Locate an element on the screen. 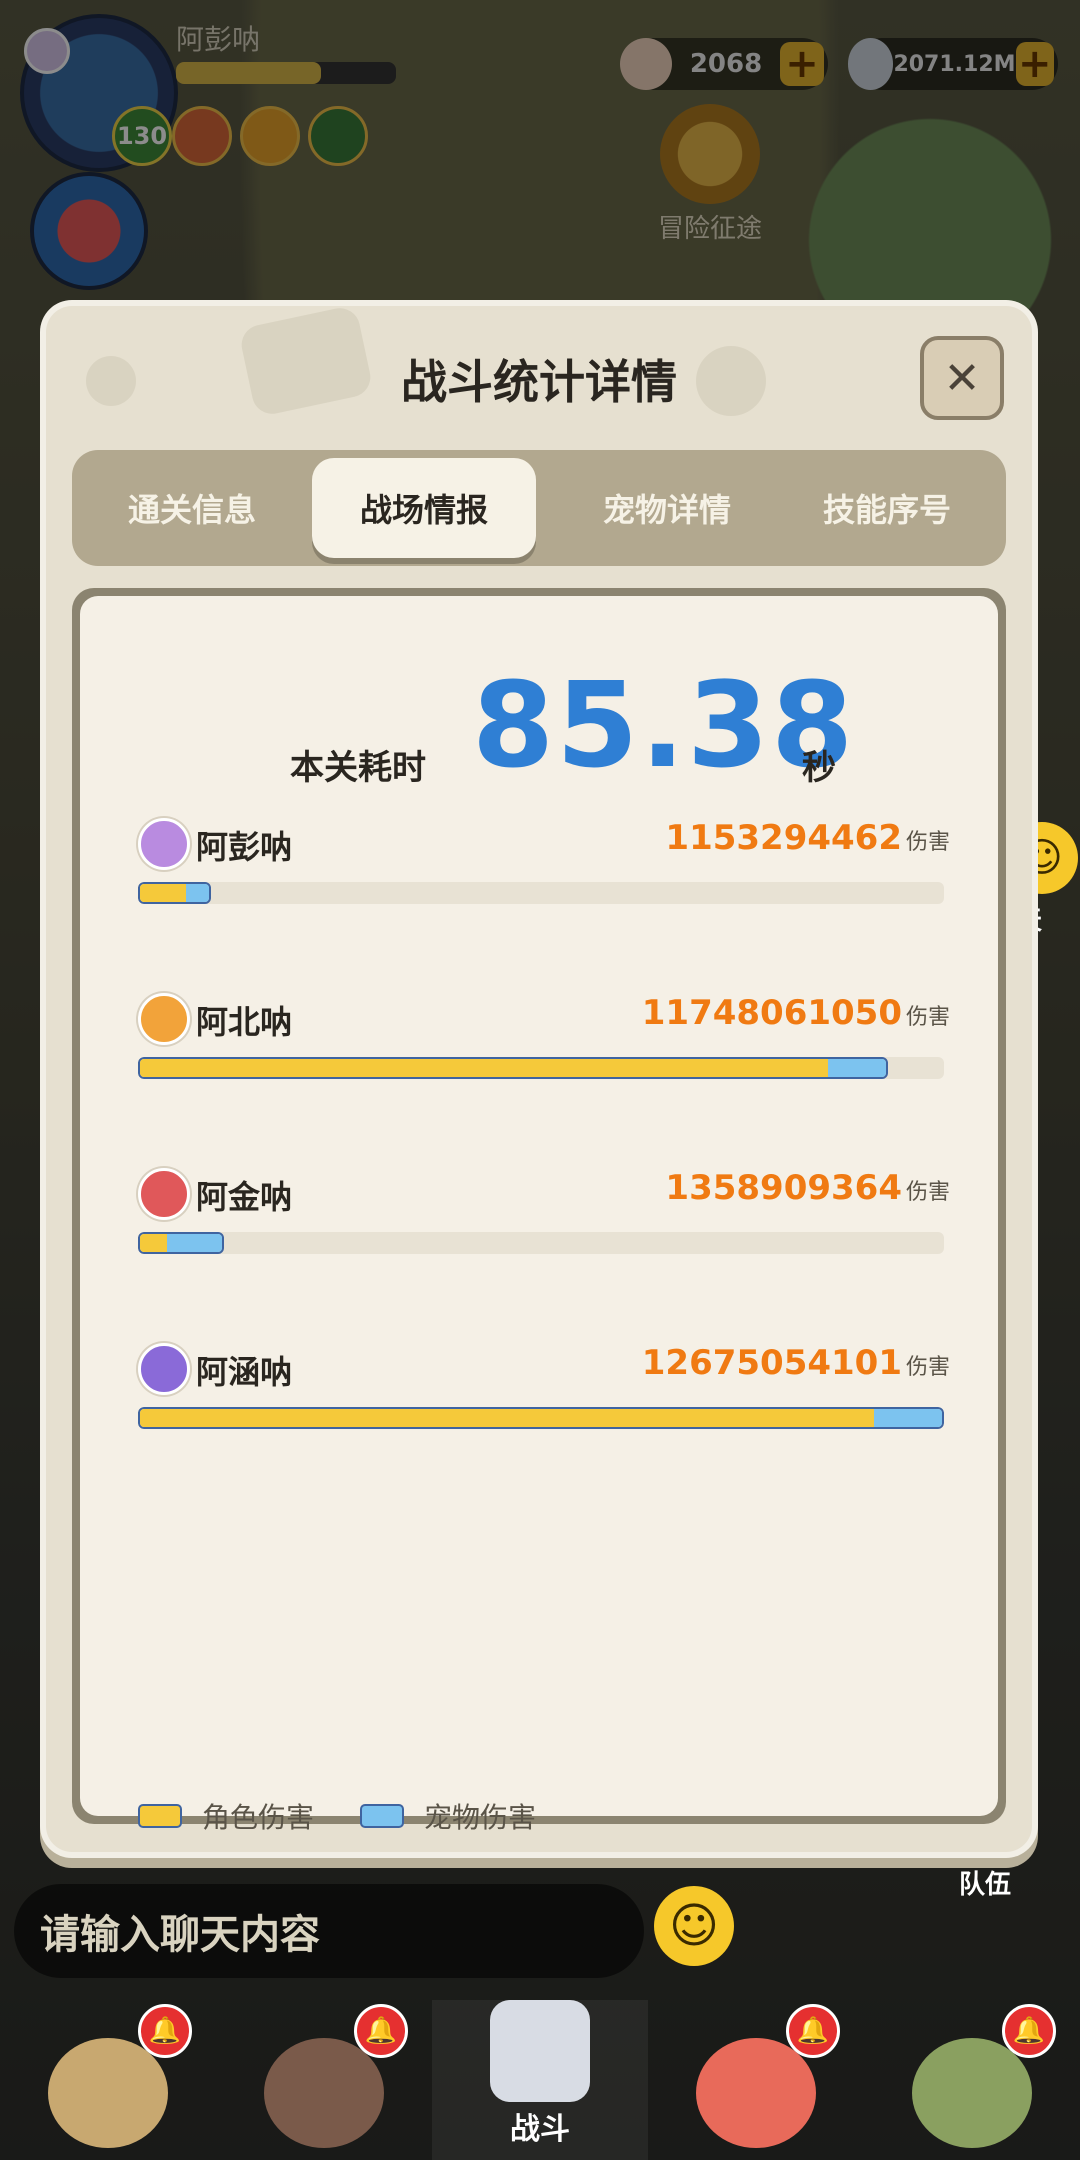 This screenshot has height=2160, width=1080. tab-label: 宠物详情 is located at coordinates (666, 510).